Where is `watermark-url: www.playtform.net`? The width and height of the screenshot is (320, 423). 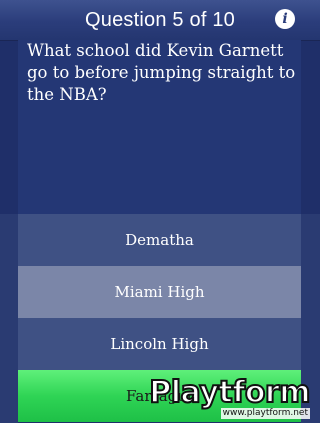
watermark-url: www.playtform.net is located at coordinates (265, 413).